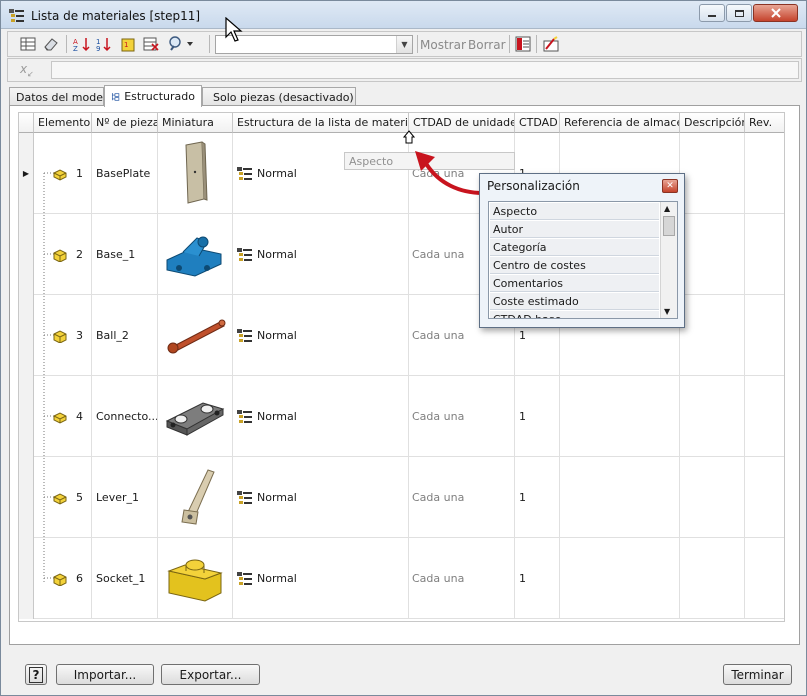 This screenshot has height=696, width=807. I want to click on list-item: Aspecto, so click(574, 211).